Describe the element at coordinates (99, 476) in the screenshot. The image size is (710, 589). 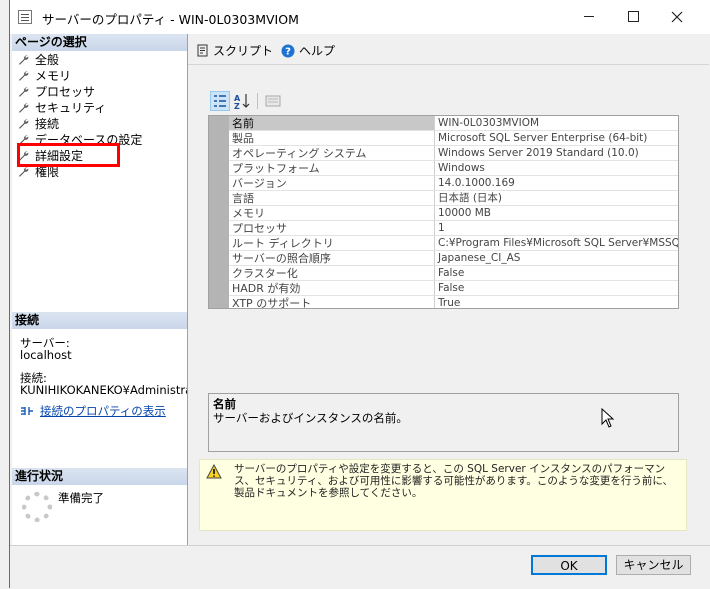
I see `progress-header: 進行状況` at that location.